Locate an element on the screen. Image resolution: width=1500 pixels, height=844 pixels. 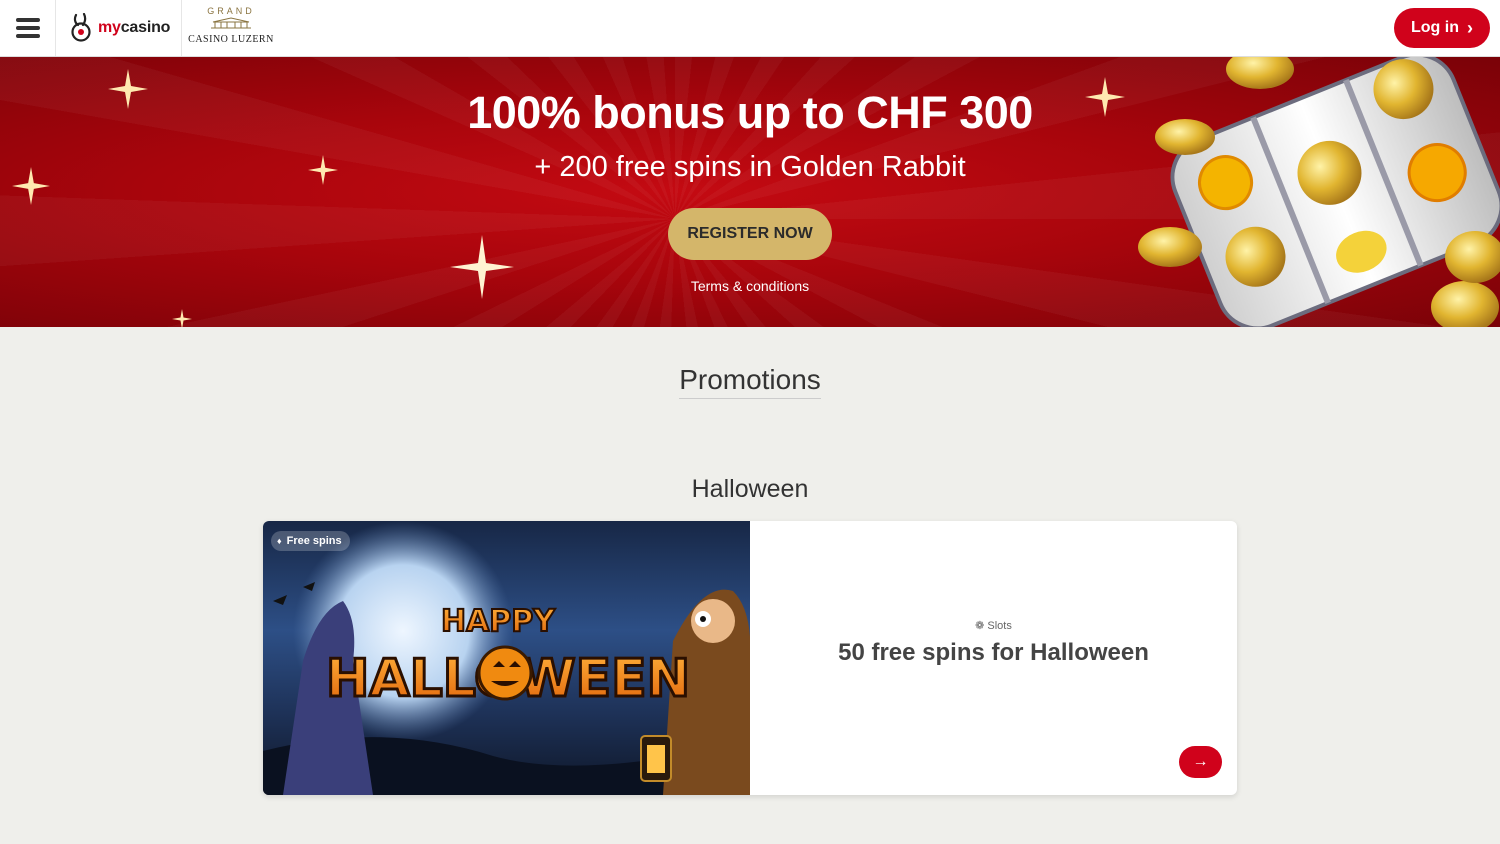
image-text-happy: HAPPY is located at coordinates (498, 621).